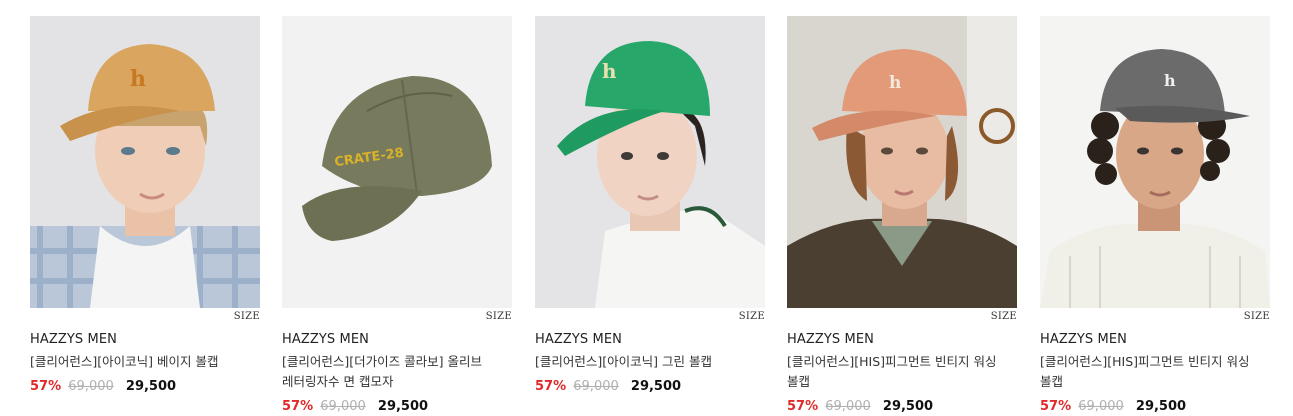  I want to click on product-photo-gray-cap: h, so click(1155, 162).